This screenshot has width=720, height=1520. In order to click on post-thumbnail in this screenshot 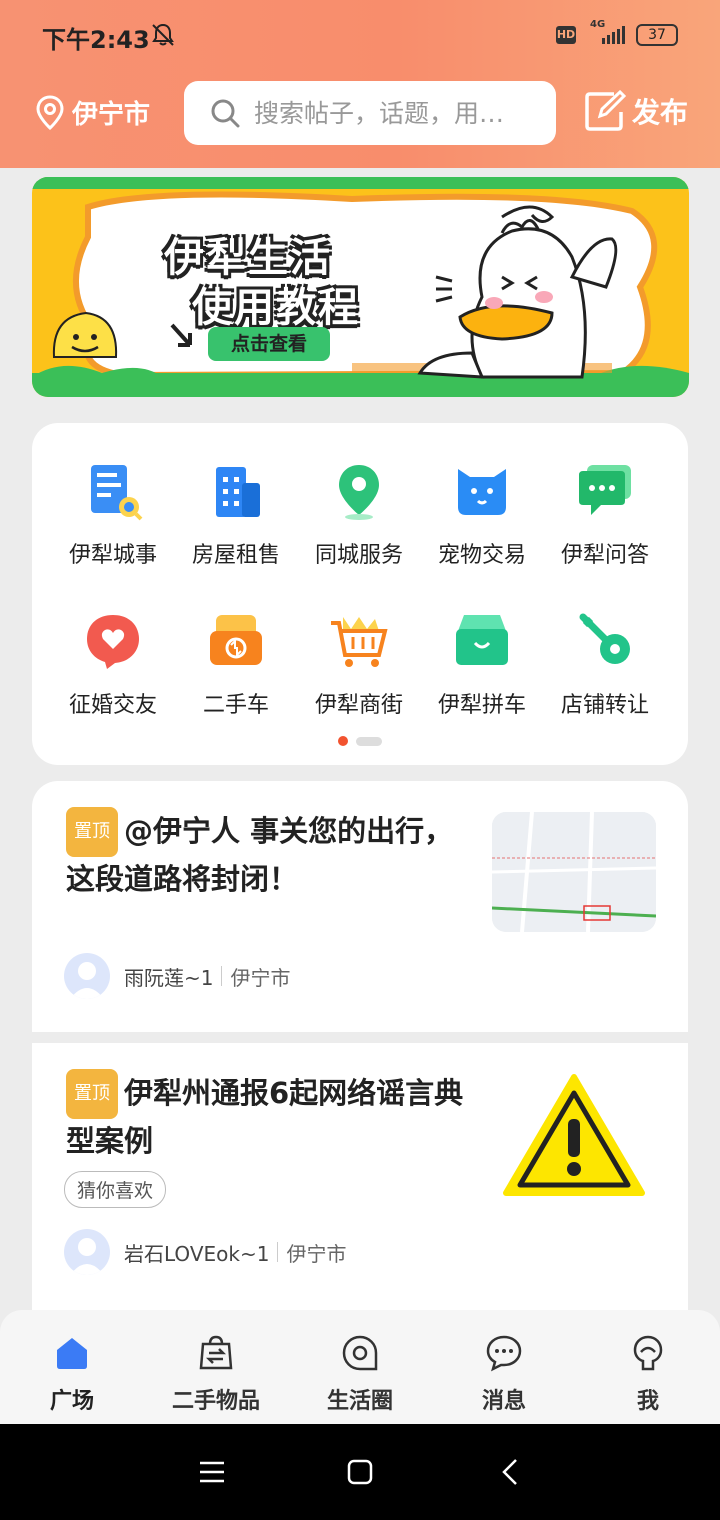, I will do `click(574, 872)`.